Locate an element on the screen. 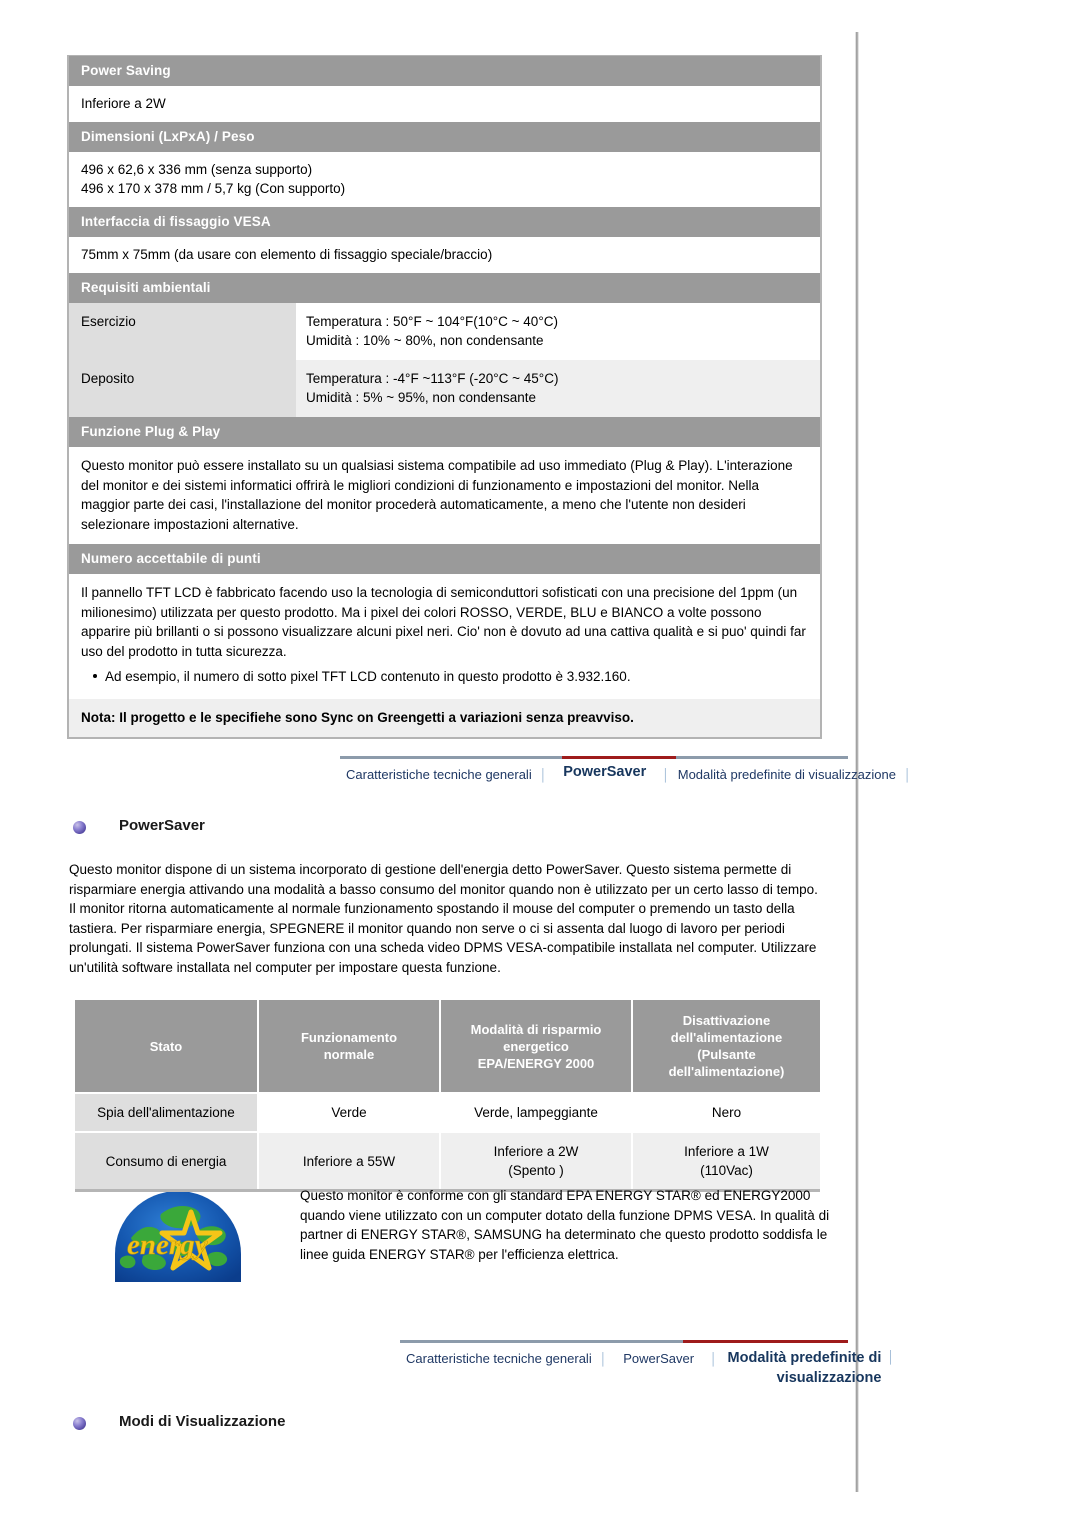  nav-rule-segment-active is located at coordinates (619, 757).